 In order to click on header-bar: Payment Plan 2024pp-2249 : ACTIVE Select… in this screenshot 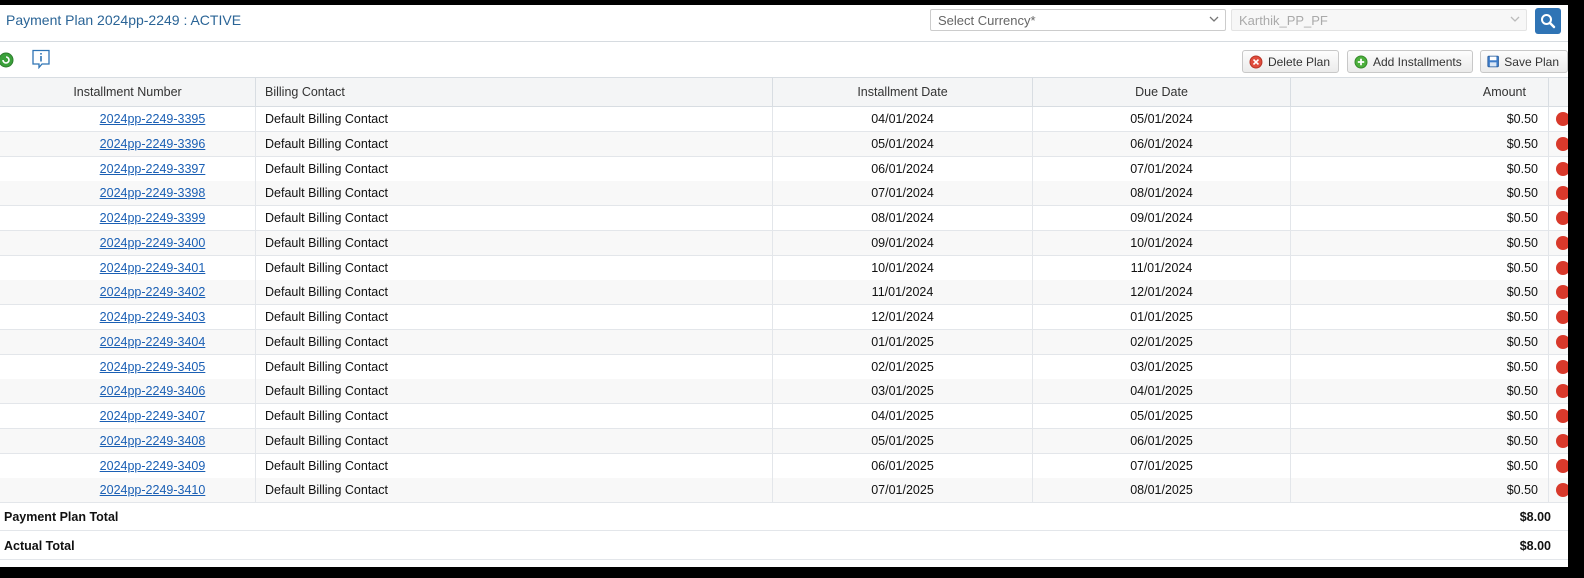, I will do `click(784, 23)`.